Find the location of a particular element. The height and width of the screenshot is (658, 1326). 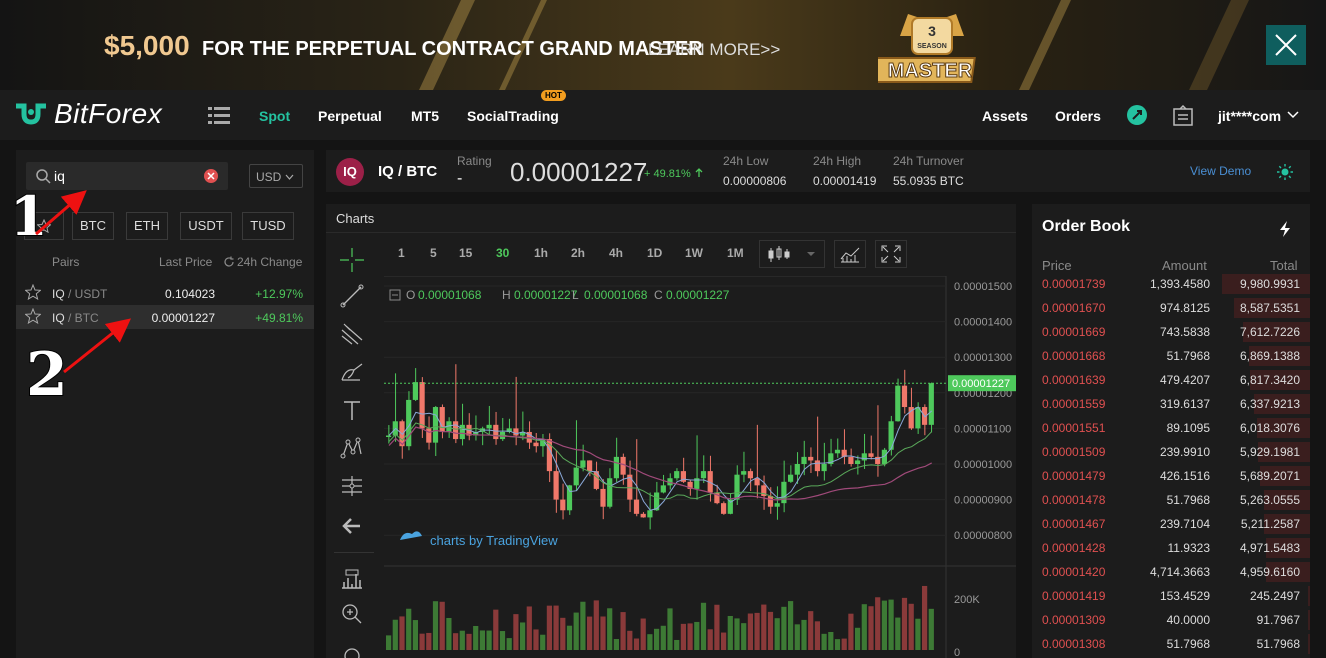

lightning-icon is located at coordinates (1285, 229).